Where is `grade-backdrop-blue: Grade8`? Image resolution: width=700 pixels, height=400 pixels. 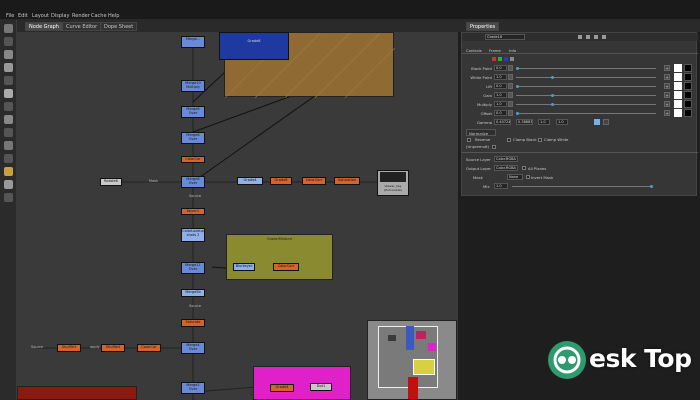
grade-backdrop-blue: Grade8 is located at coordinates (254, 46).